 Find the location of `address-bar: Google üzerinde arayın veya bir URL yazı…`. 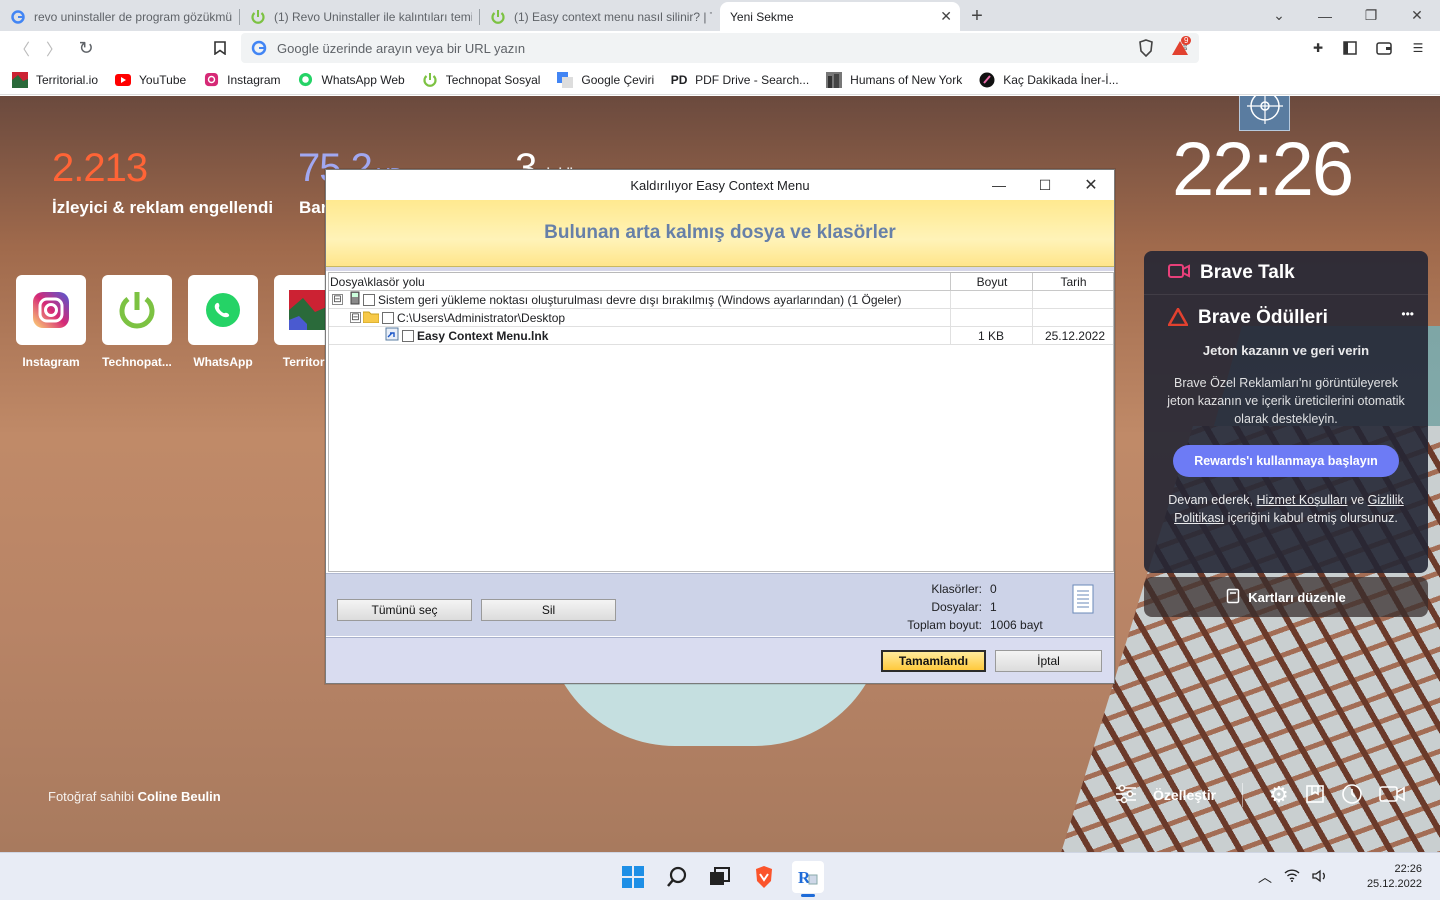

address-bar: Google üzerinde arayın veya bir URL yazı… is located at coordinates (720, 48).